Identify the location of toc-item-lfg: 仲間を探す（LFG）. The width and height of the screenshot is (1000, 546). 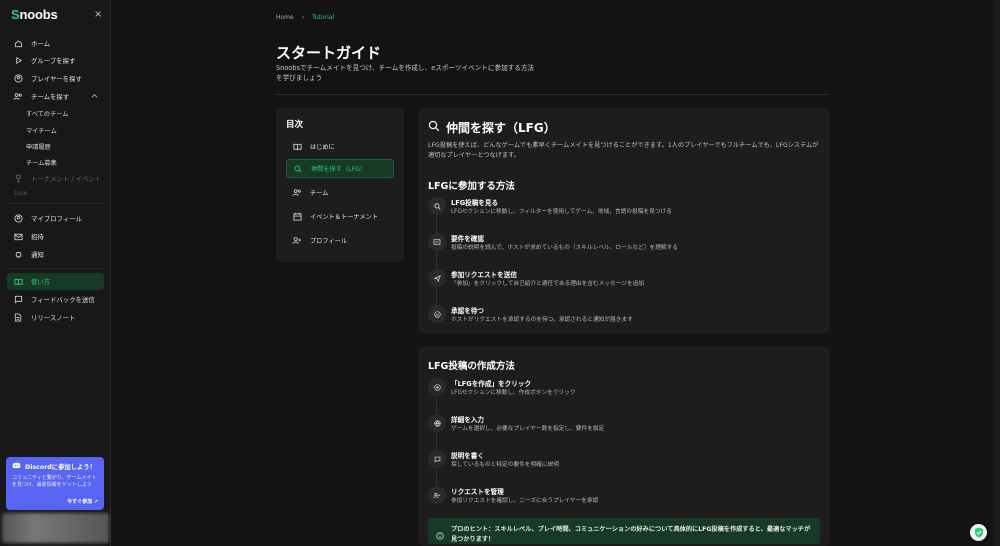
(340, 168).